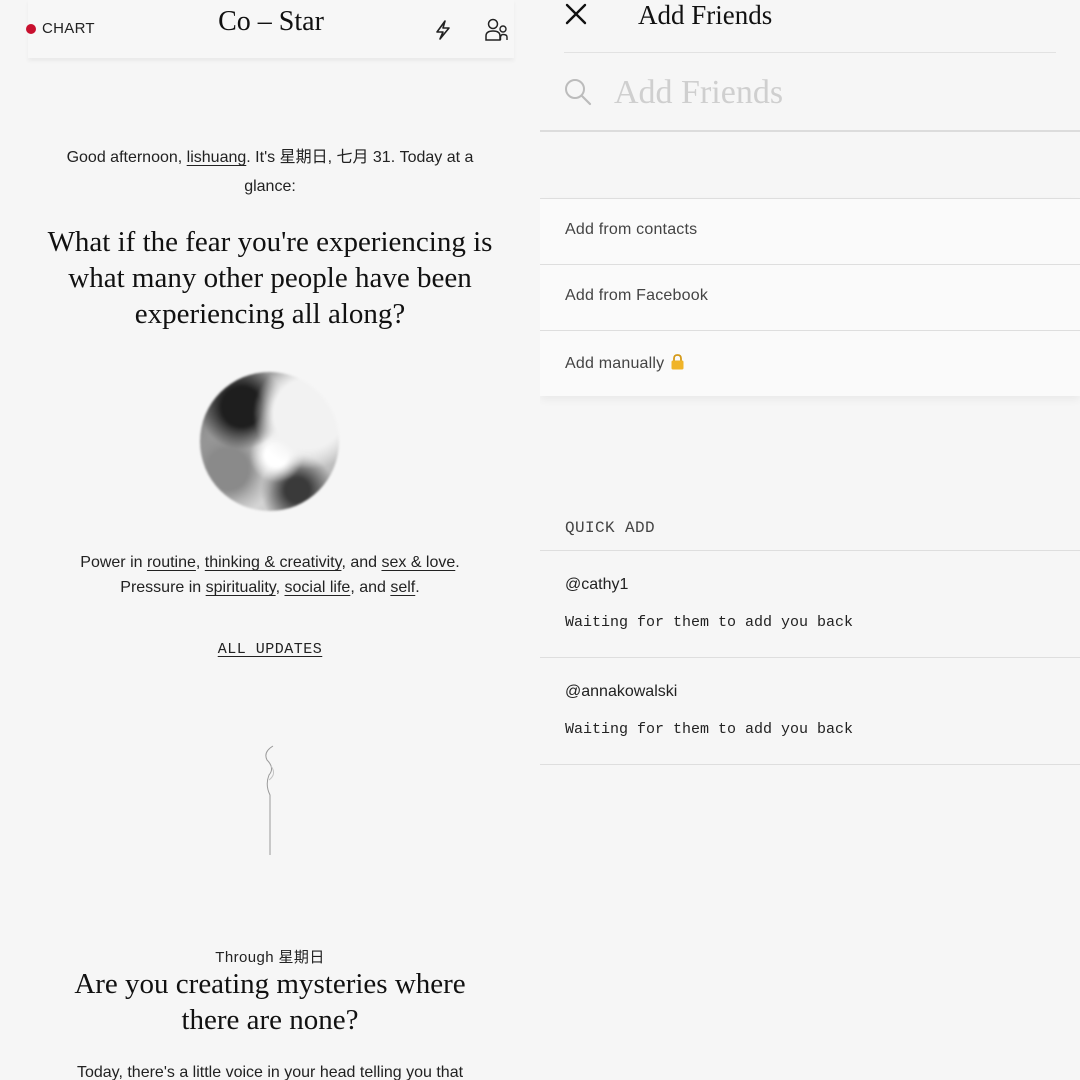  I want to click on chart-button: CHART, so click(68, 28).